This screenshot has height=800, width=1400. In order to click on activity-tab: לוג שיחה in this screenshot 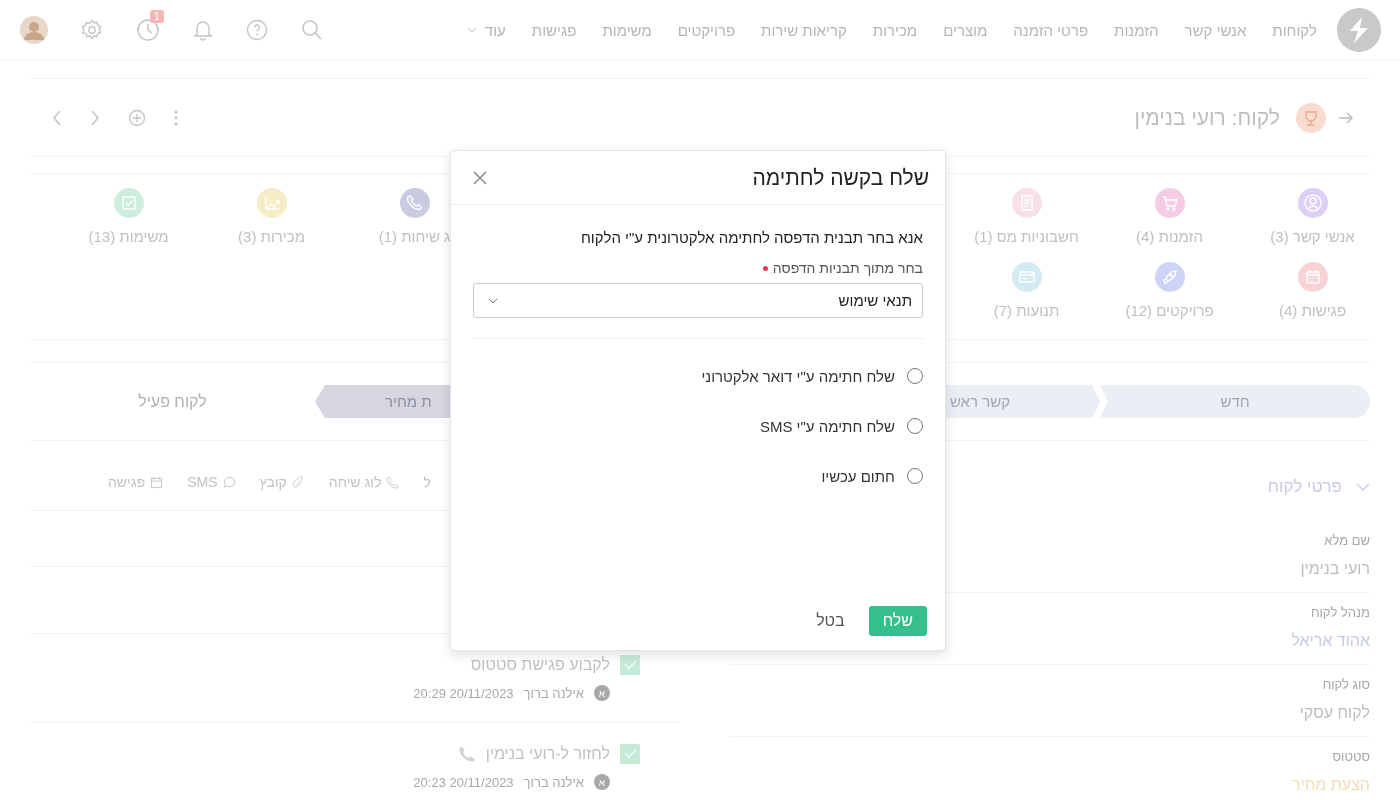, I will do `click(364, 482)`.